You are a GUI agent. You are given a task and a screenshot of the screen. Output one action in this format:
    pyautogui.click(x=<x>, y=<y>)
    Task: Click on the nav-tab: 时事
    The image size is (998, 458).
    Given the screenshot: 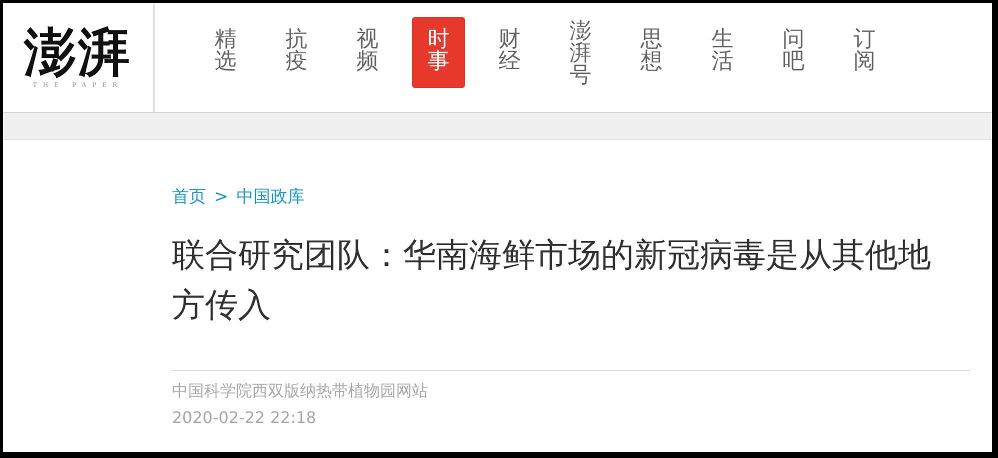 What is the action you would take?
    pyautogui.click(x=438, y=52)
    